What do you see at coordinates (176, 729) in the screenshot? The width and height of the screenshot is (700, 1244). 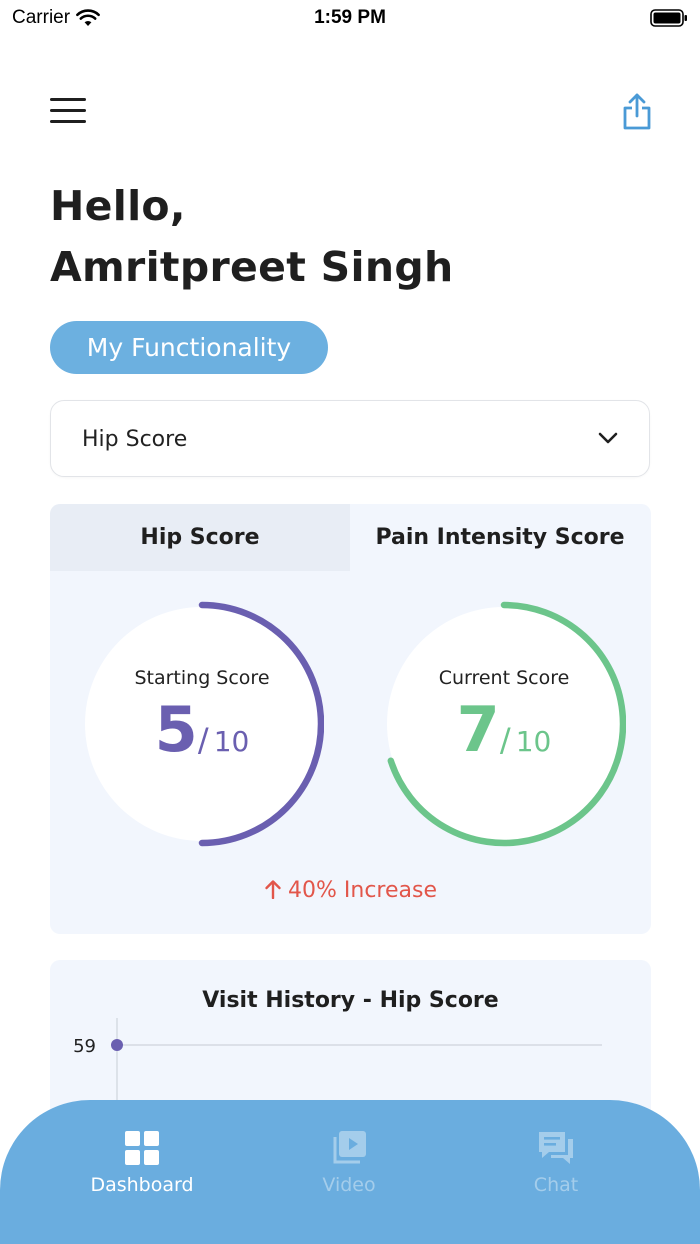 I see `starting-score-value: 5` at bounding box center [176, 729].